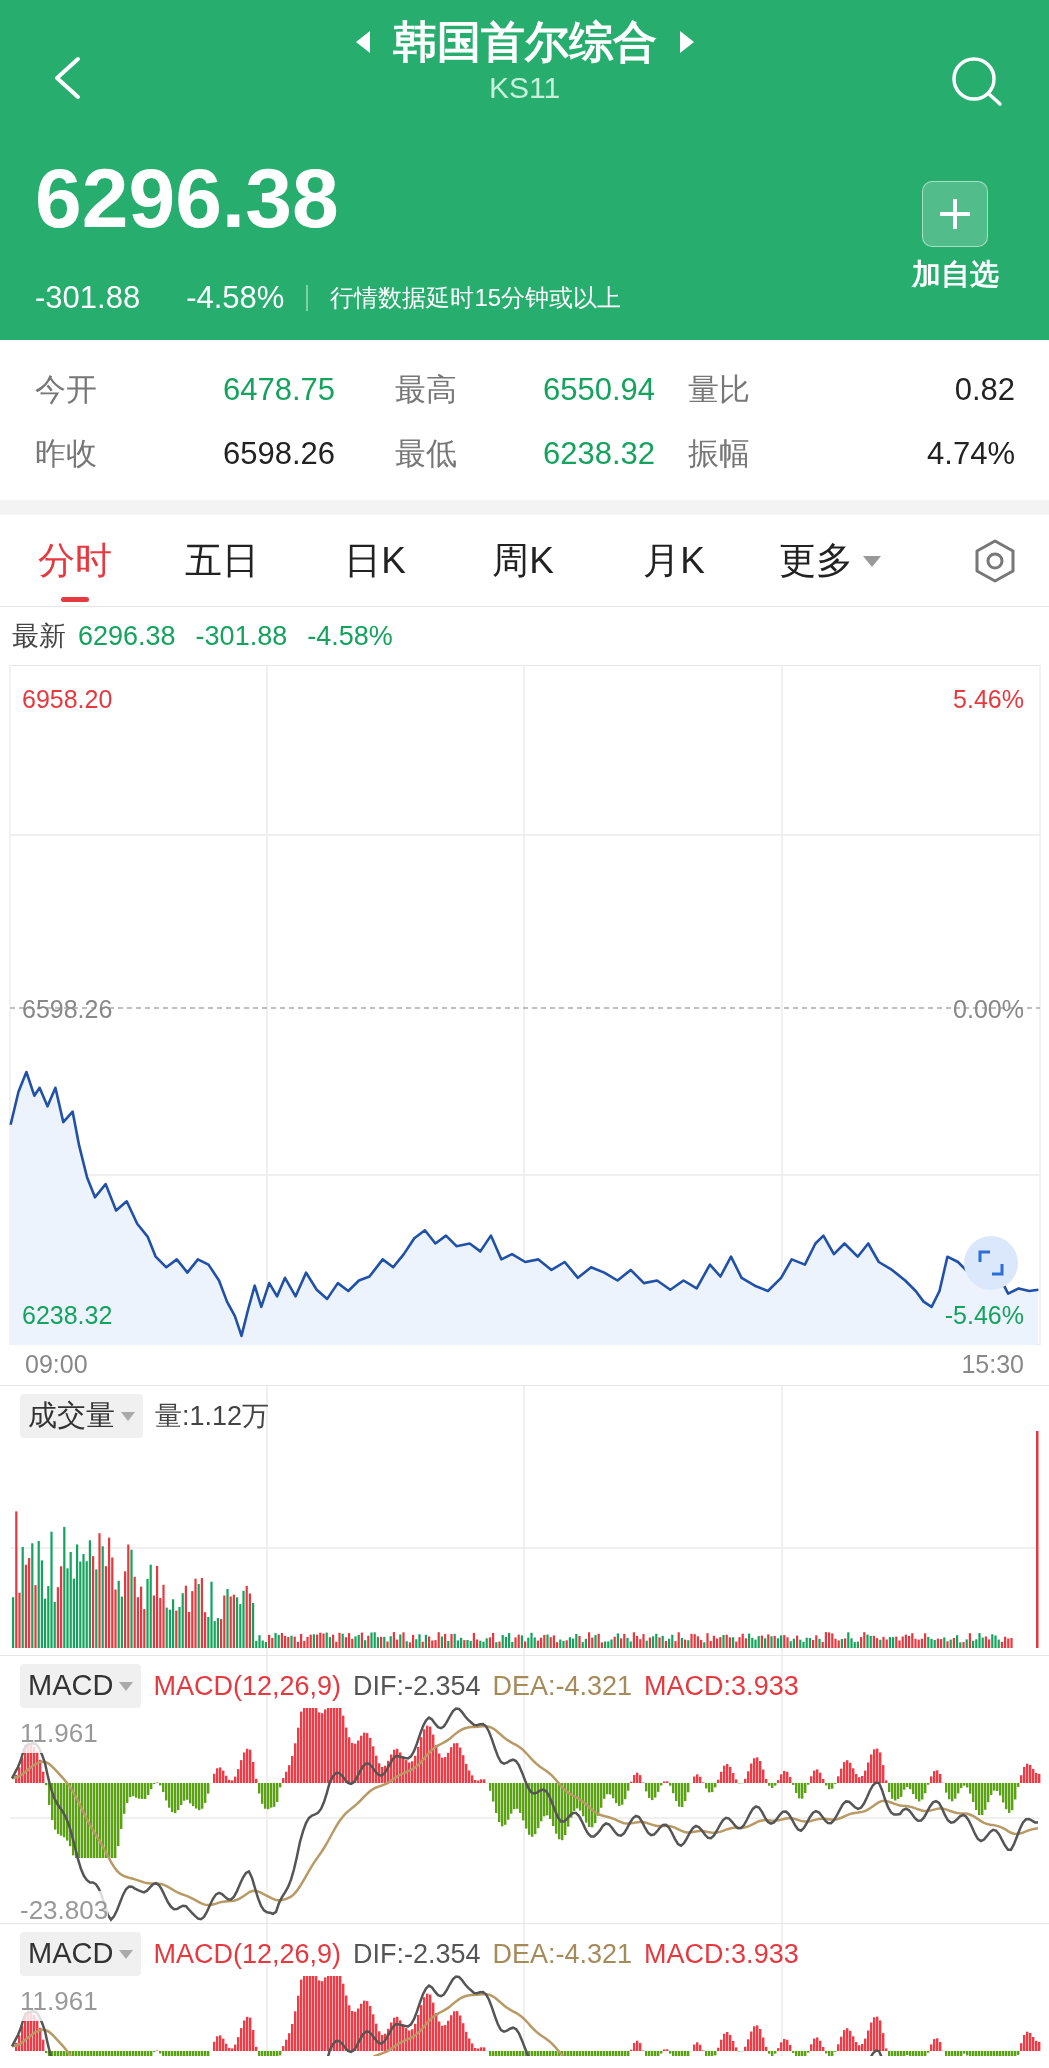  Describe the element at coordinates (988, 1009) in the screenshot. I see `prev-close-percent: 0.00%` at that location.